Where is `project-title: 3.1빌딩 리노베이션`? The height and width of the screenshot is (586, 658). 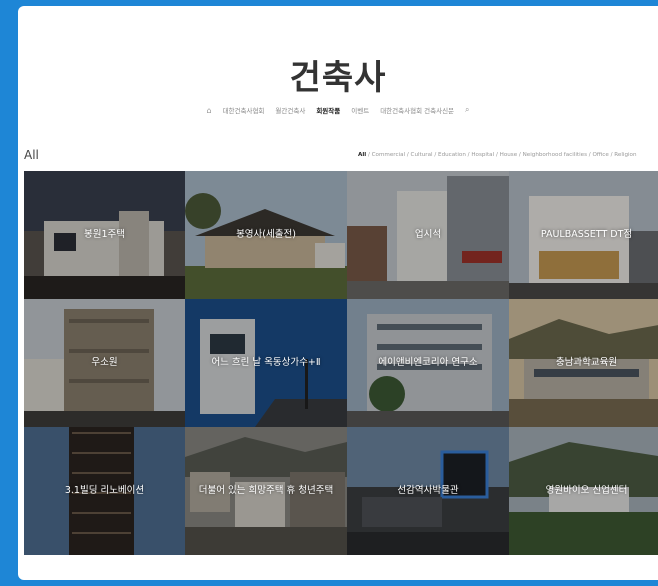 project-title: 3.1빌딩 리노베이션 is located at coordinates (104, 491).